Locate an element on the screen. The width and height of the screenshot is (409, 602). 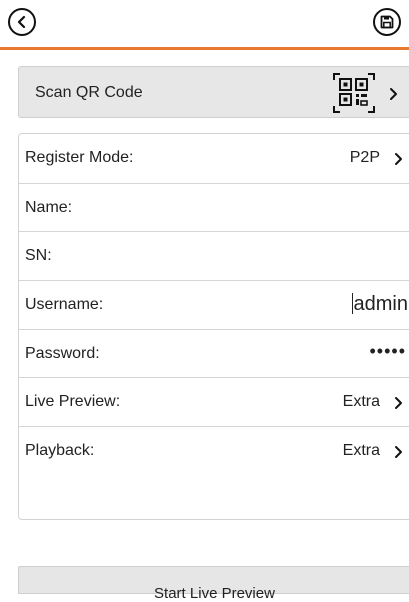
username-field: admin is located at coordinates (379, 304).